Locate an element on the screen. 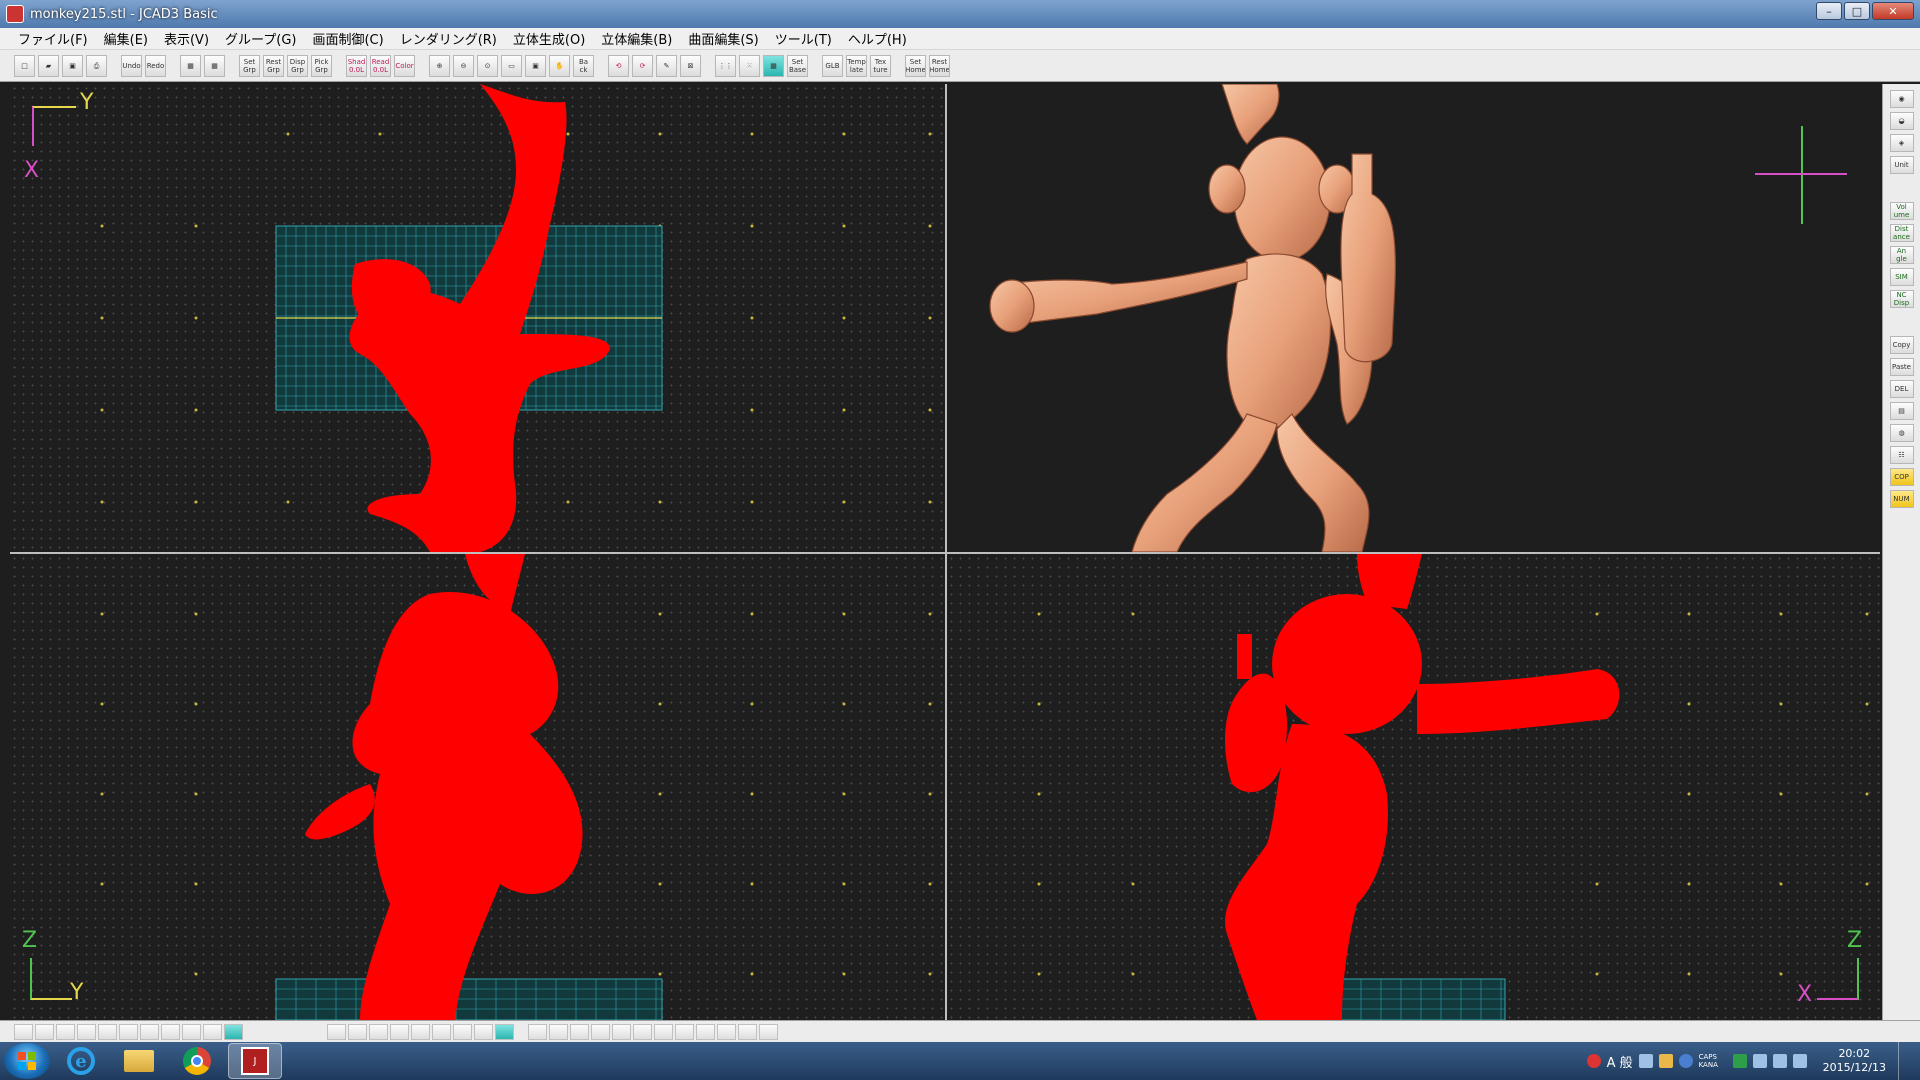  solid-tool-4-icon is located at coordinates (399, 1031).